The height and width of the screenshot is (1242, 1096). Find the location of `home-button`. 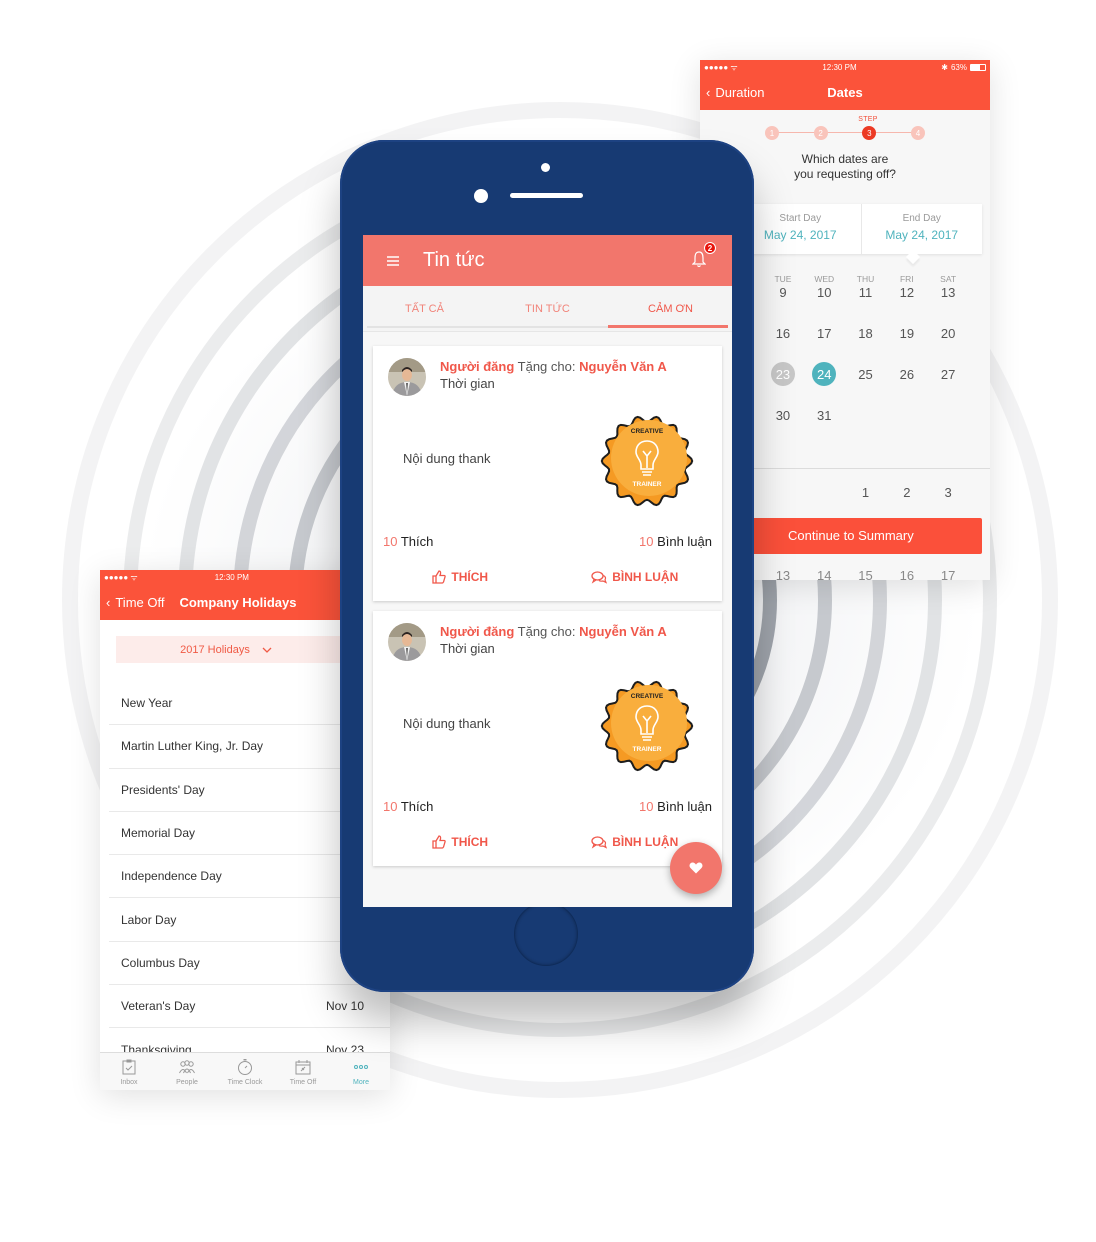

home-button is located at coordinates (546, 934).